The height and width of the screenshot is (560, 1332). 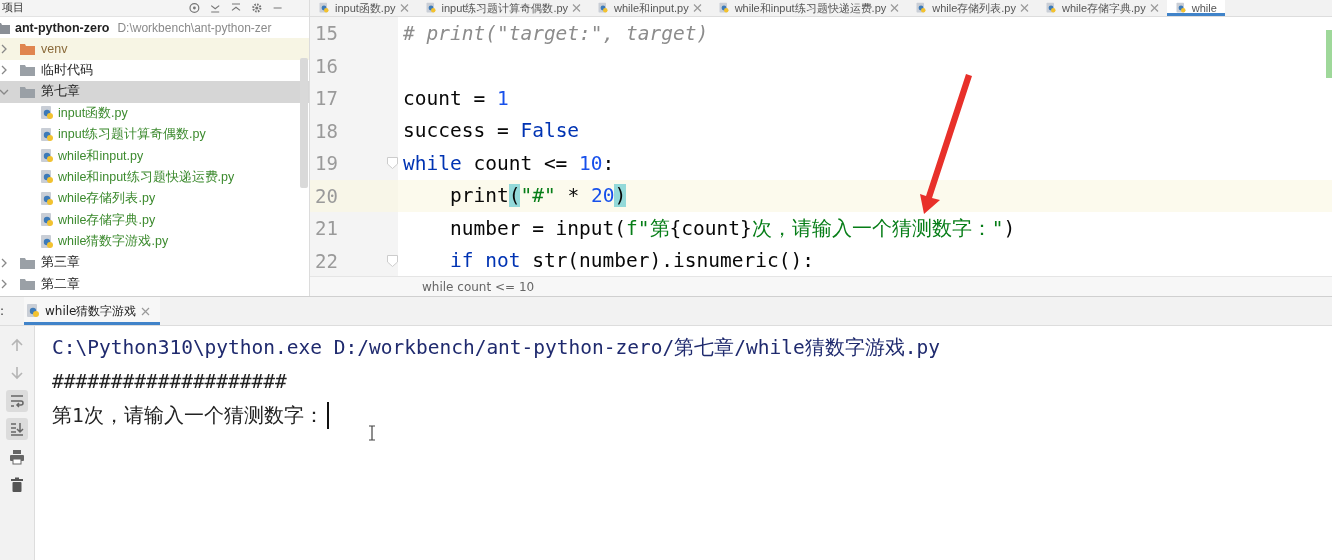 I want to click on panel-title: 项目, so click(x=13, y=8).